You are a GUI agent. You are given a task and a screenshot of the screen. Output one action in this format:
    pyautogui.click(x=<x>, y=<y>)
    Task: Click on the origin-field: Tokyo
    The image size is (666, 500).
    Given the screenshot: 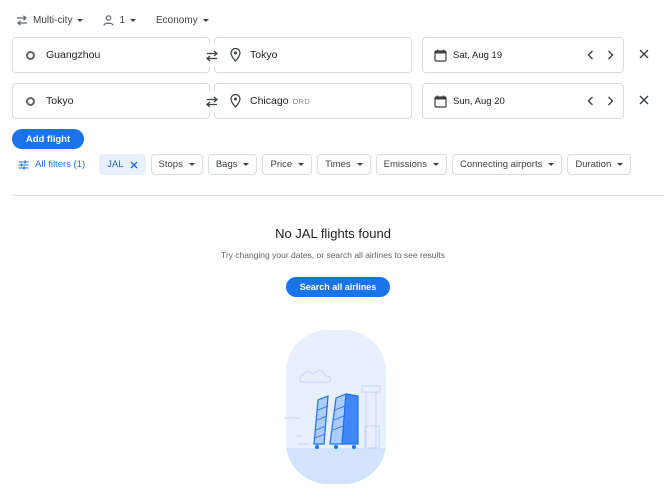 What is the action you would take?
    pyautogui.click(x=111, y=101)
    